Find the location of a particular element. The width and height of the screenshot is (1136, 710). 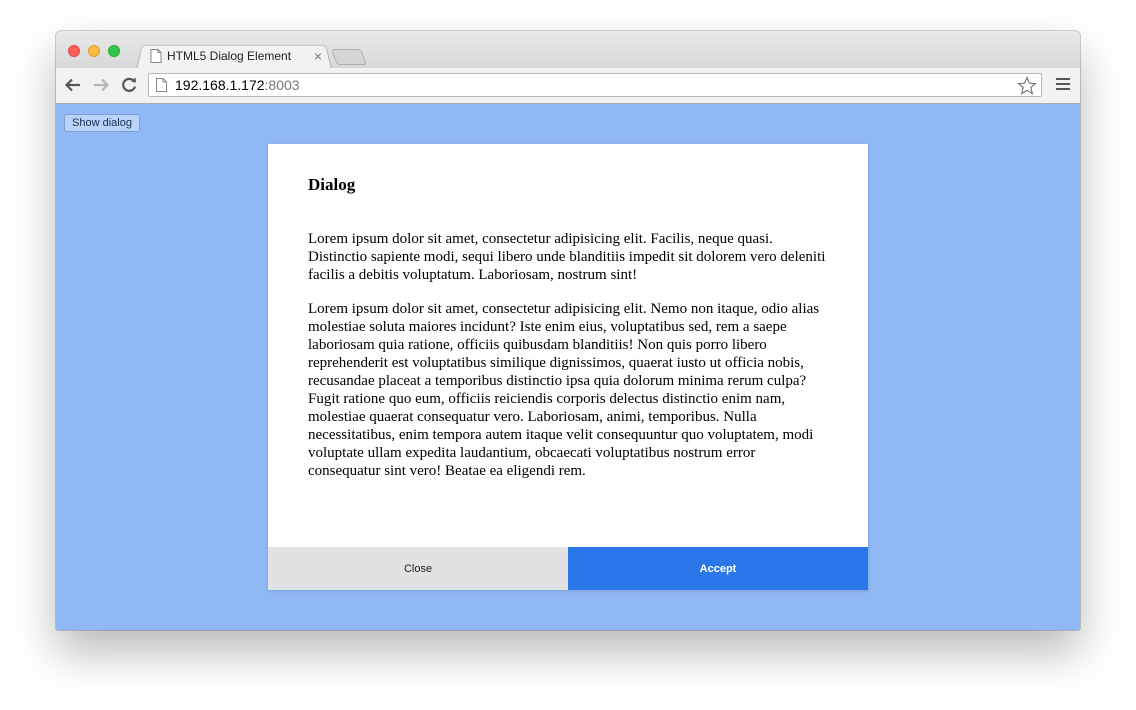

star-icon is located at coordinates (1027, 86).